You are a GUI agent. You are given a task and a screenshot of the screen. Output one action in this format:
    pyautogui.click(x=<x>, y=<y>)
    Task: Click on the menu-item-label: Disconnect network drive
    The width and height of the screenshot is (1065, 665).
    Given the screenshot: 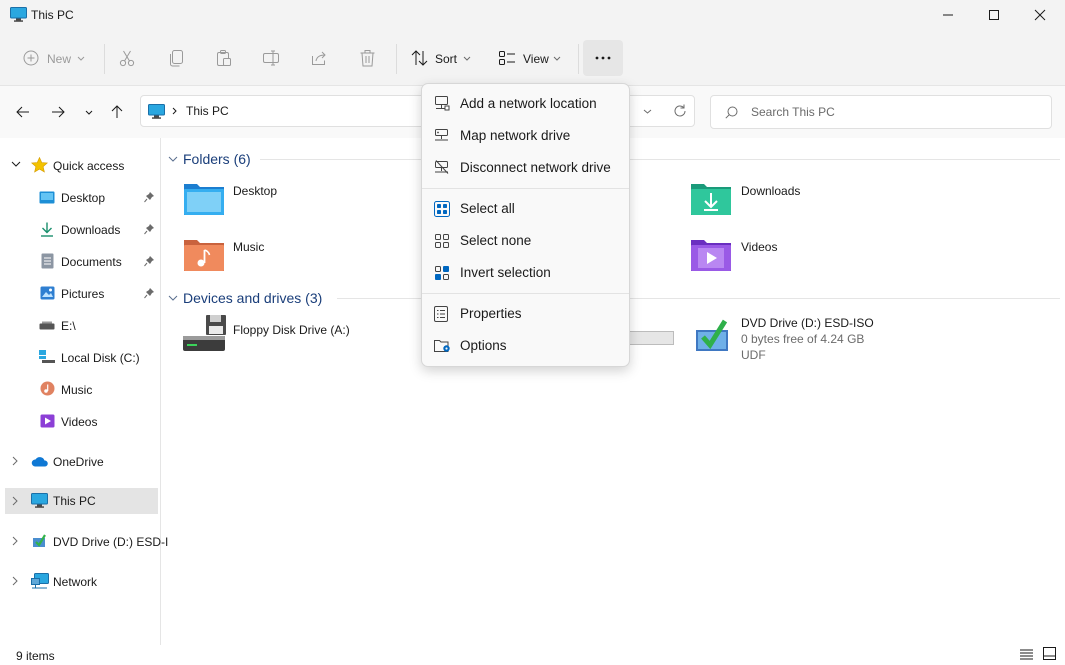 What is the action you would take?
    pyautogui.click(x=535, y=167)
    